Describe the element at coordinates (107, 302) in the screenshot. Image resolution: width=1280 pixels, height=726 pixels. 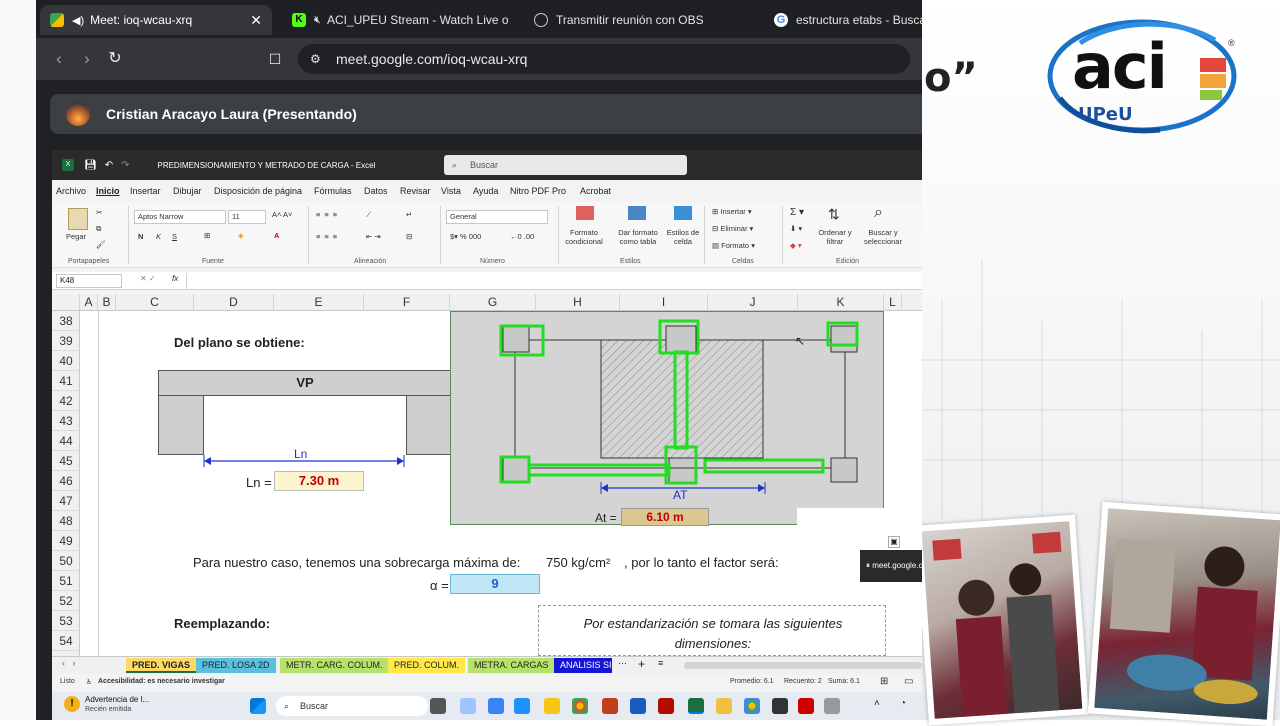
I see `col-header: B` at that location.